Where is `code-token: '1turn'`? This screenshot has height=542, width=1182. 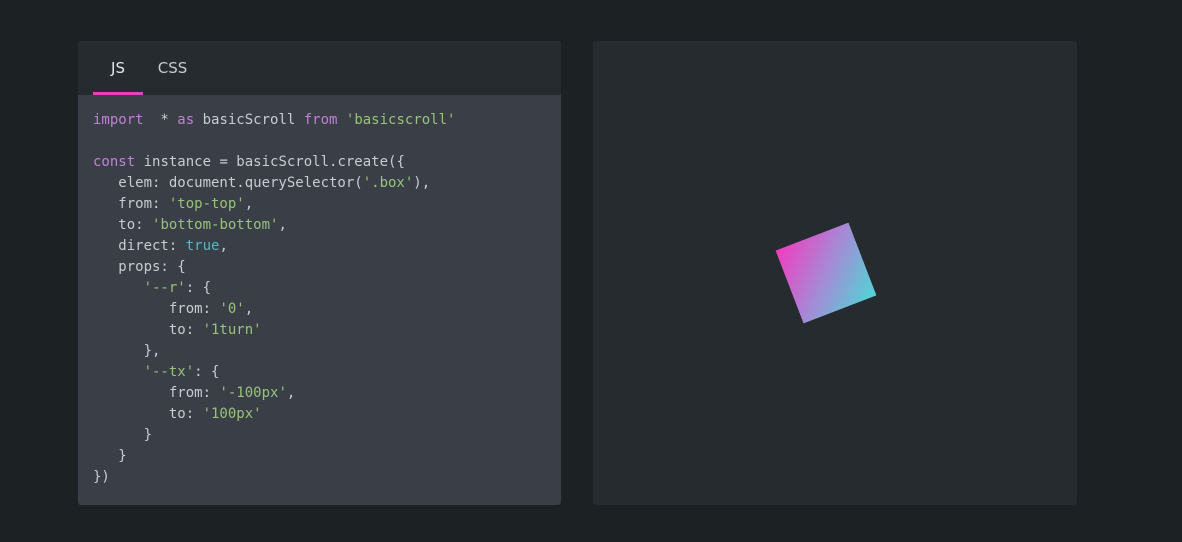 code-token: '1turn' is located at coordinates (232, 330).